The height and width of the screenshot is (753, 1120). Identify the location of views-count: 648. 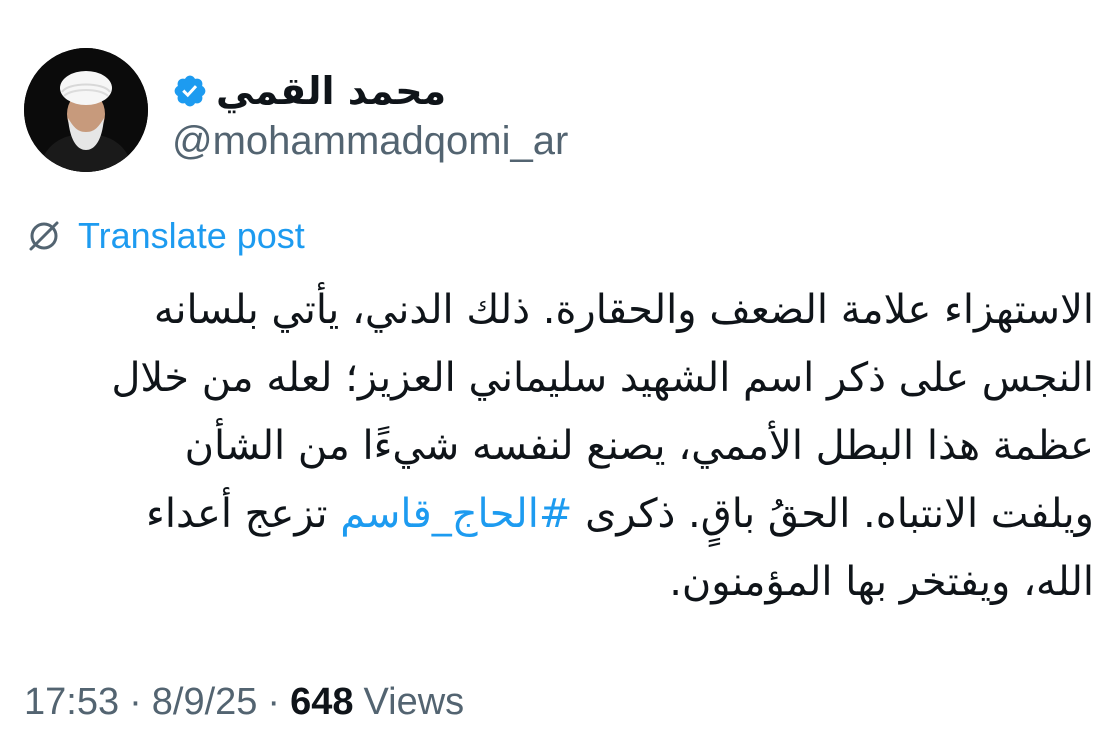
(321, 702).